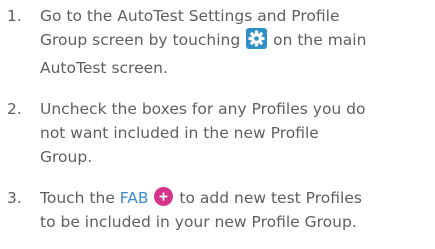 This screenshot has height=249, width=435. I want to click on step-text: Go to the AutoTest Settings and Profile, so click(190, 16).